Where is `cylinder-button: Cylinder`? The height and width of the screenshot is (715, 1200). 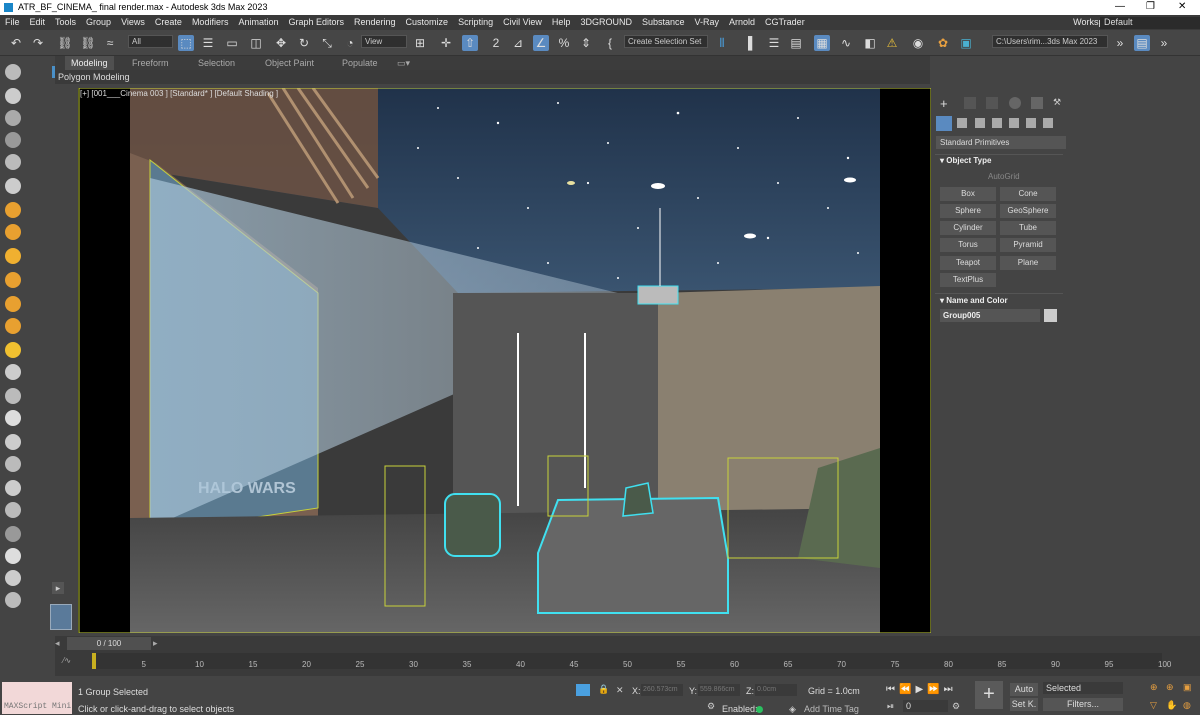 cylinder-button: Cylinder is located at coordinates (968, 228).